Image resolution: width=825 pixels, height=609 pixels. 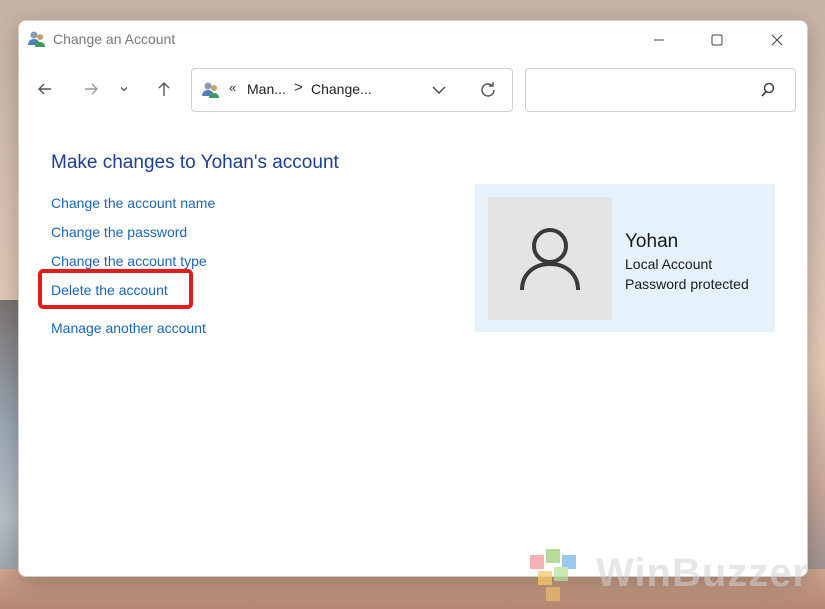 I want to click on search-icon, so click(x=768, y=90).